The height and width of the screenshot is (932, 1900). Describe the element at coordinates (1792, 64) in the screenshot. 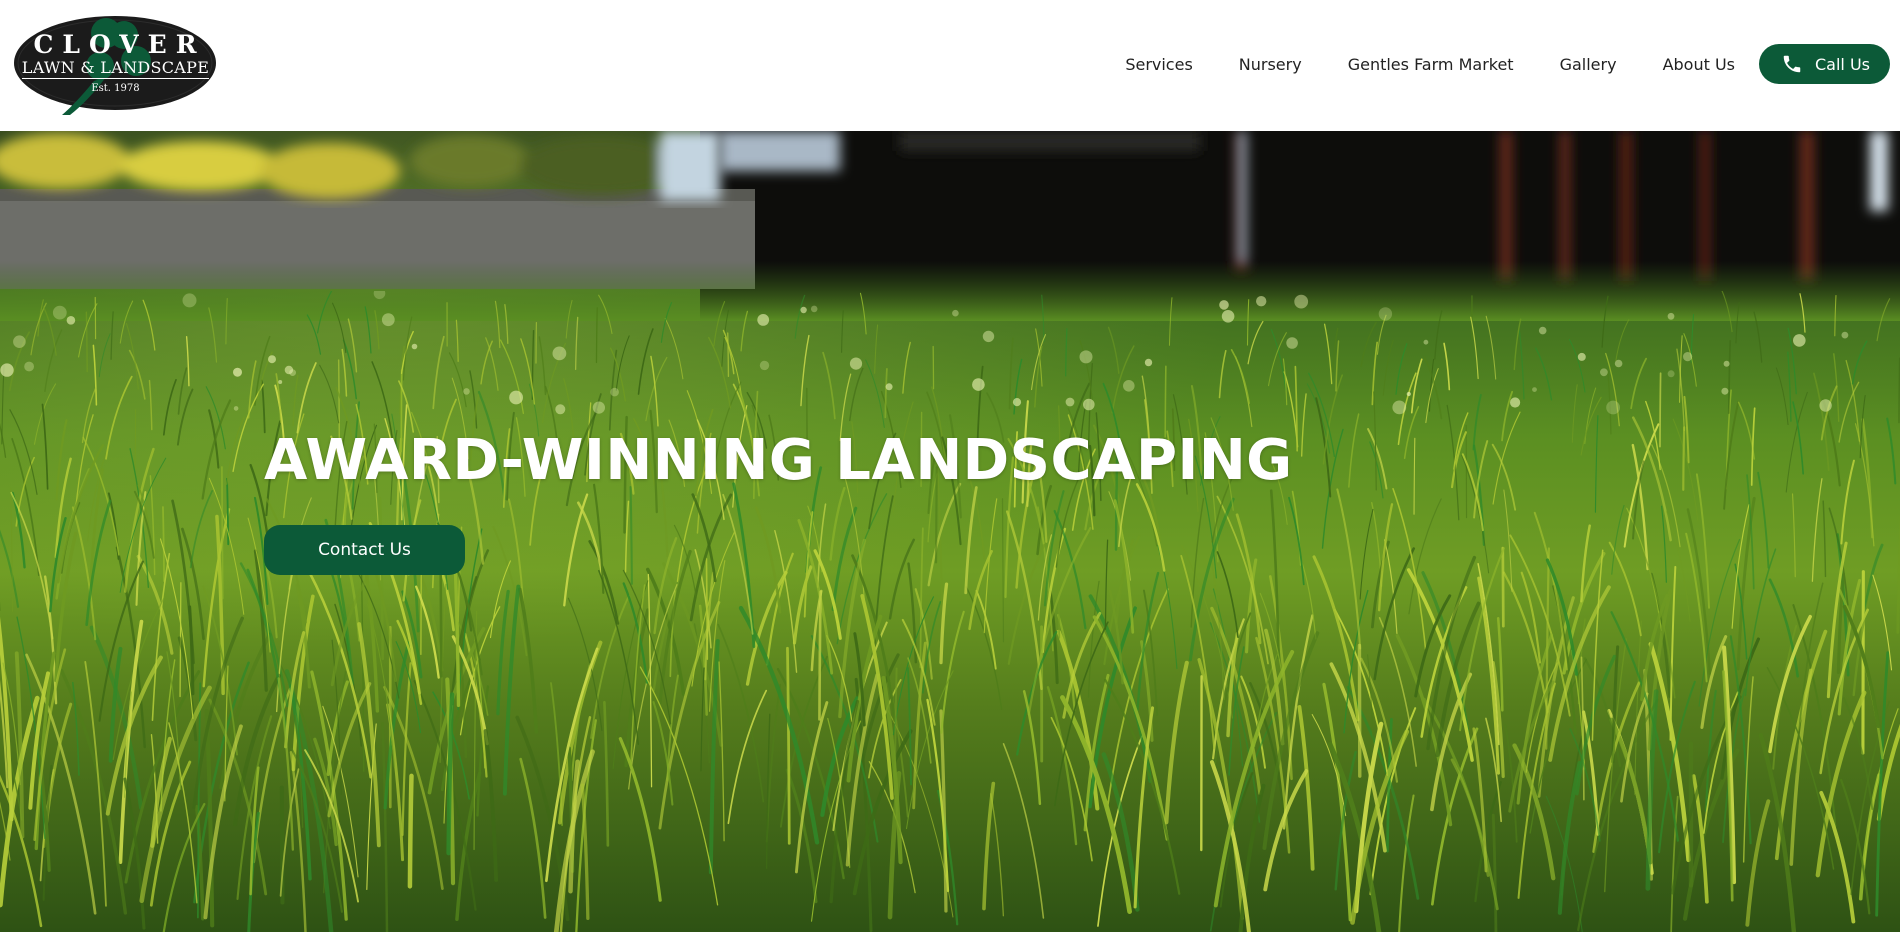

I see `phone-icon` at that location.